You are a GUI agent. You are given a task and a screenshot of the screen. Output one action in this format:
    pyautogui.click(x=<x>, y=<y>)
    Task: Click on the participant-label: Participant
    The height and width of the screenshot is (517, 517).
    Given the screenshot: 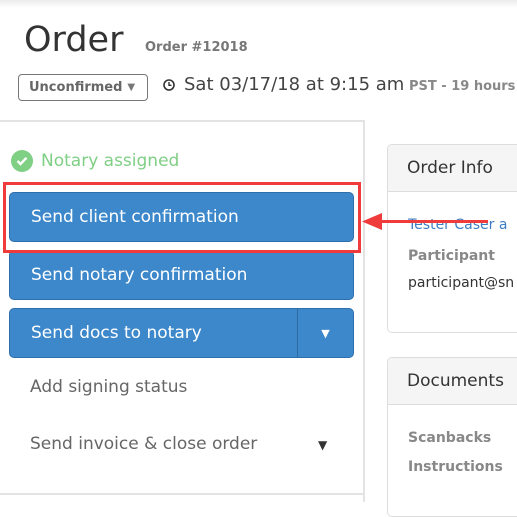 What is the action you would take?
    pyautogui.click(x=451, y=256)
    